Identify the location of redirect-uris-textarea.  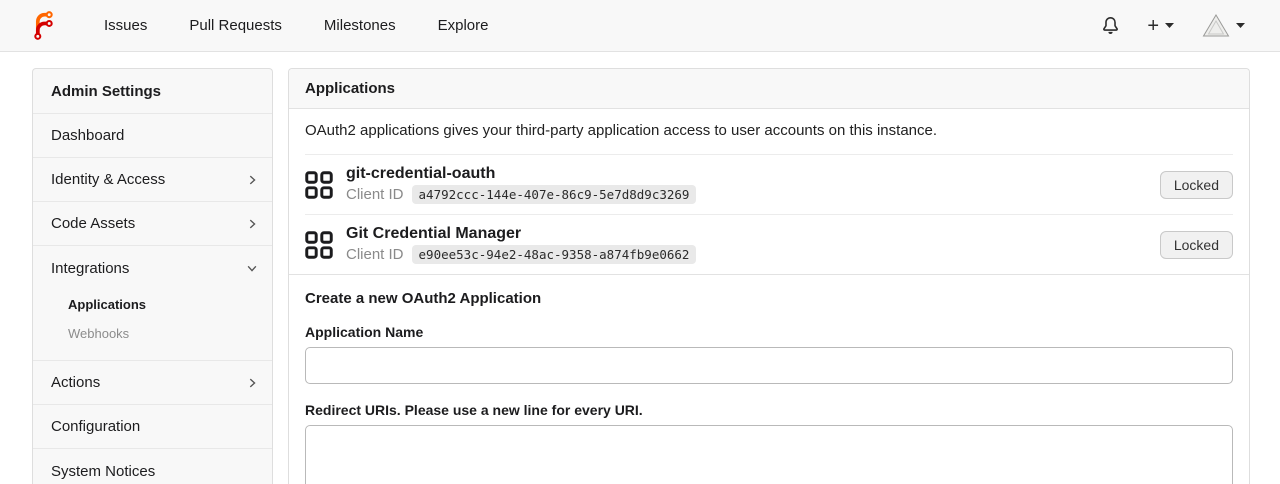
(769, 454).